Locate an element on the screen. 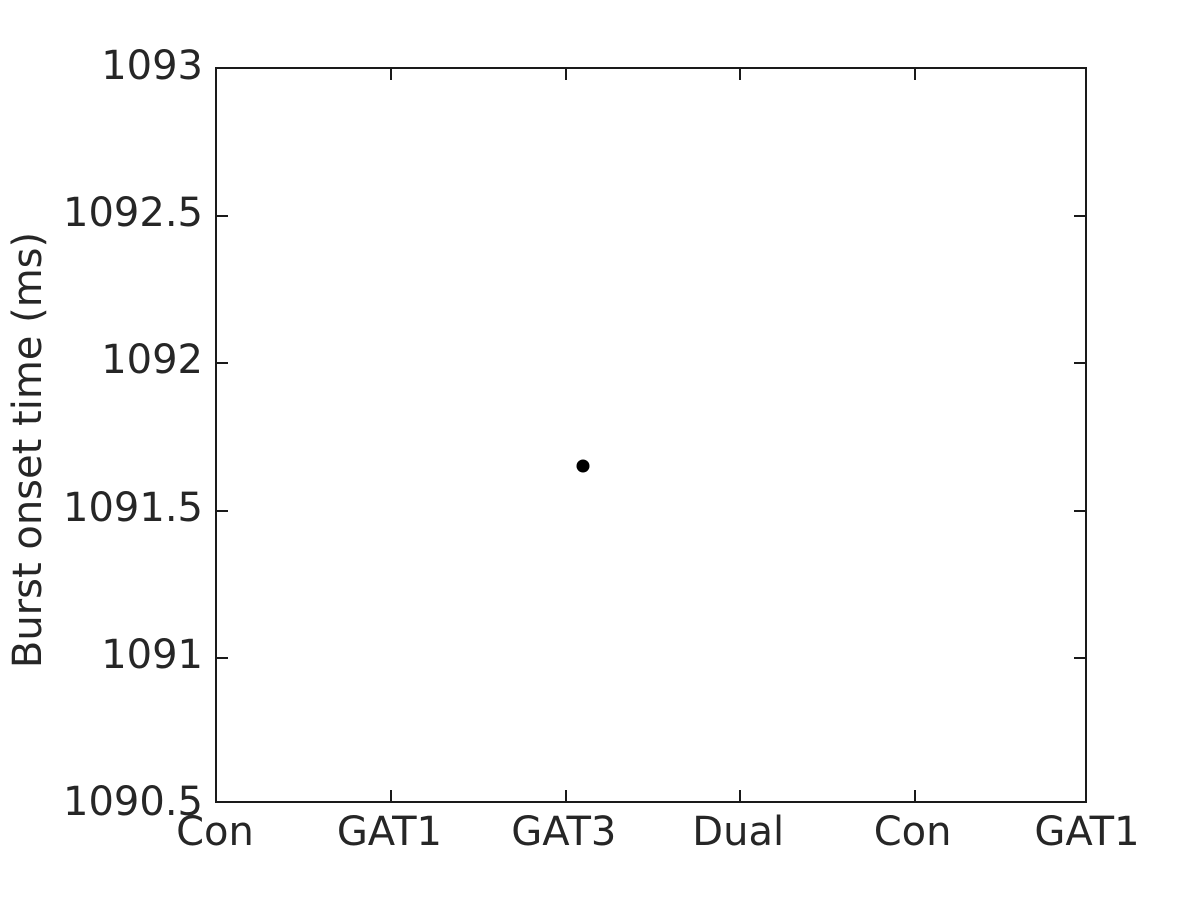 The width and height of the screenshot is (1200, 900). y-axis-tick-label: 1092.5 is located at coordinates (133, 213).